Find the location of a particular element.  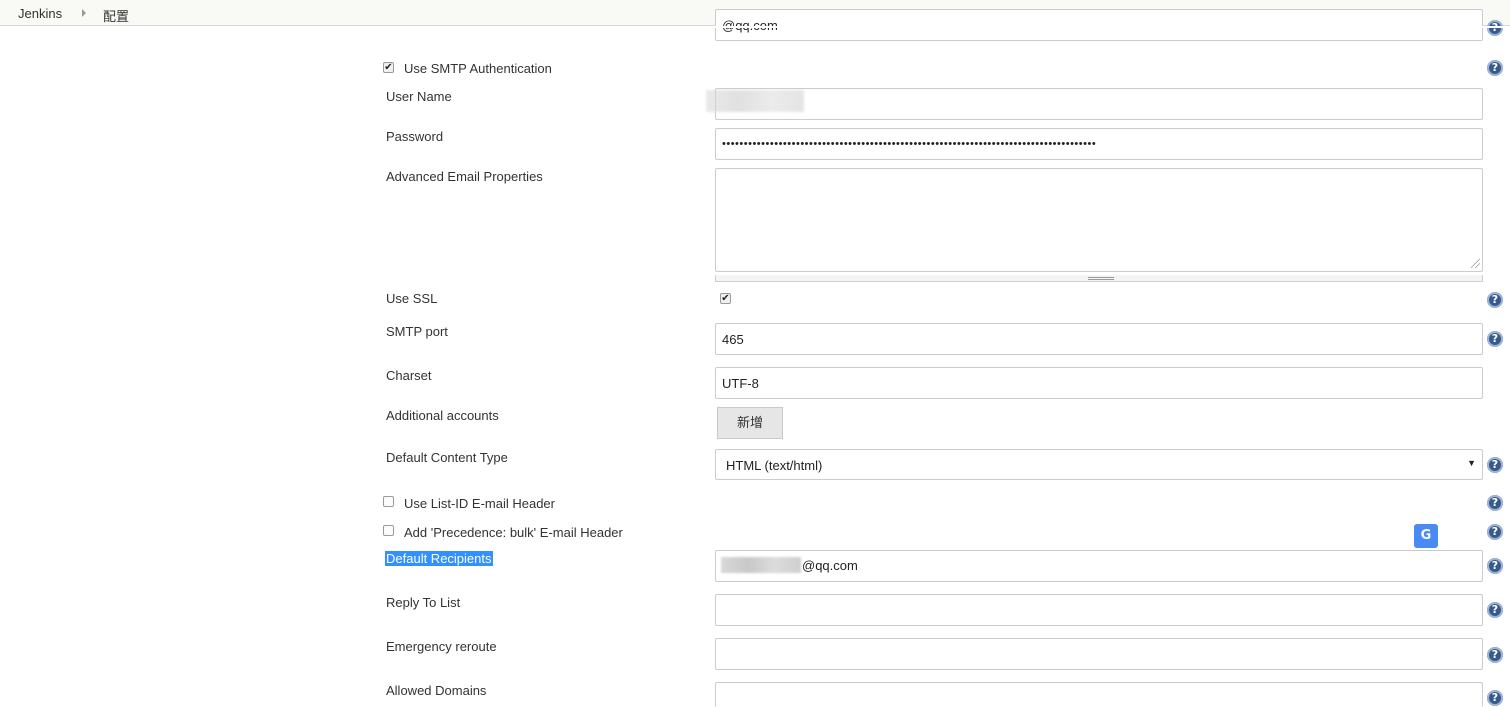

reply-to-list-label: Reply To List is located at coordinates (423, 602).